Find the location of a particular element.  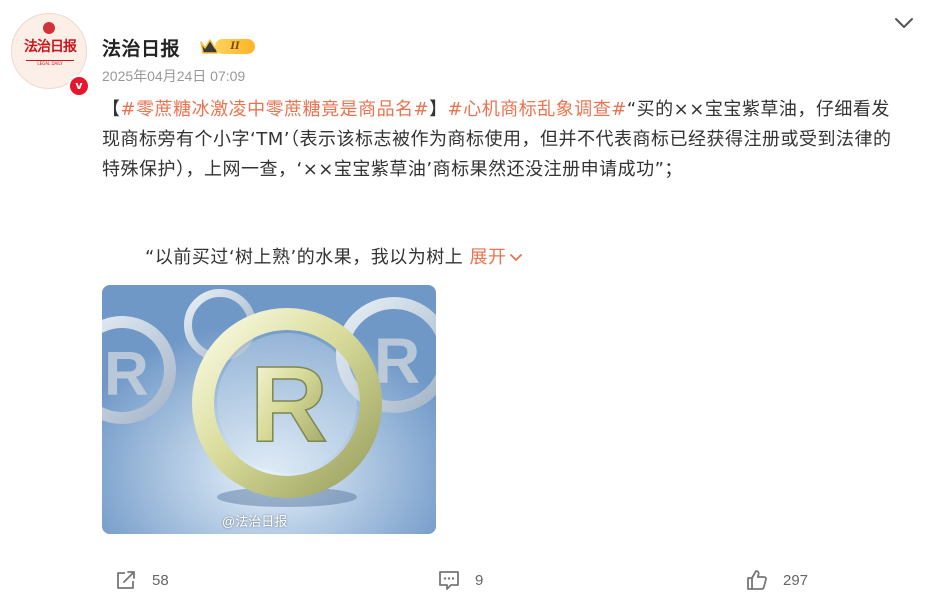

like-button: 297 is located at coordinates (776, 580).